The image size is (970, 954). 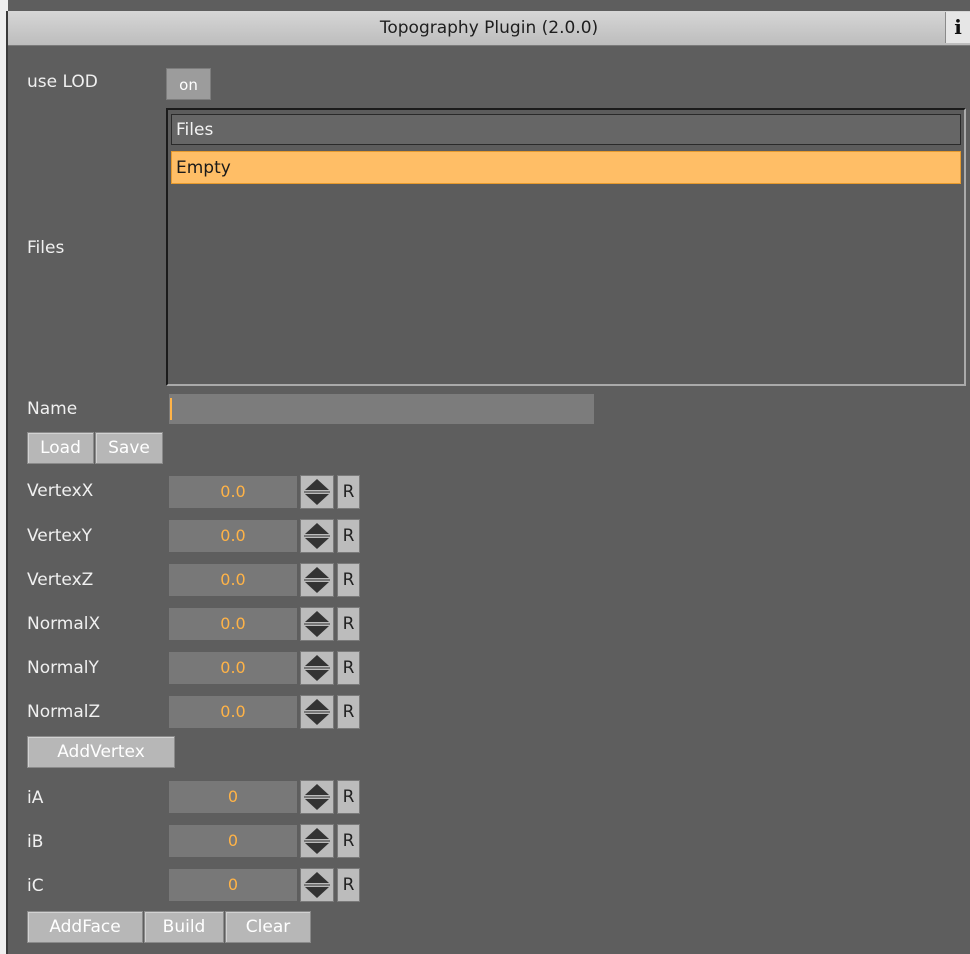 I want to click on ia-label: iA, so click(x=35, y=798).